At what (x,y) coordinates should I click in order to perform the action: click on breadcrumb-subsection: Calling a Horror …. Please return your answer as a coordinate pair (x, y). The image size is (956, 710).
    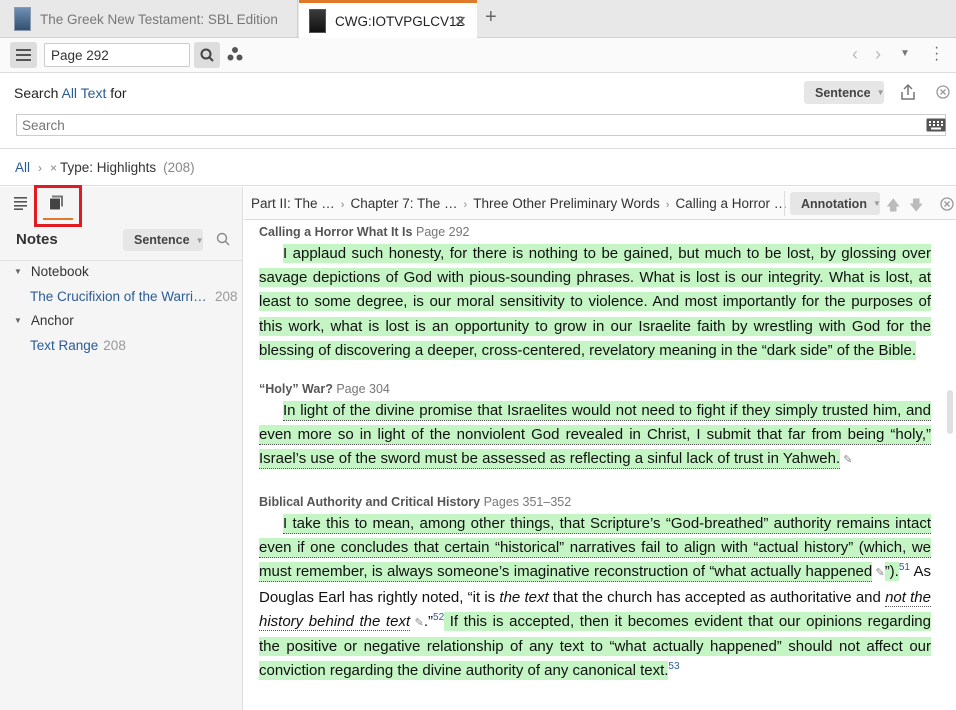
    Looking at the image, I should click on (731, 203).